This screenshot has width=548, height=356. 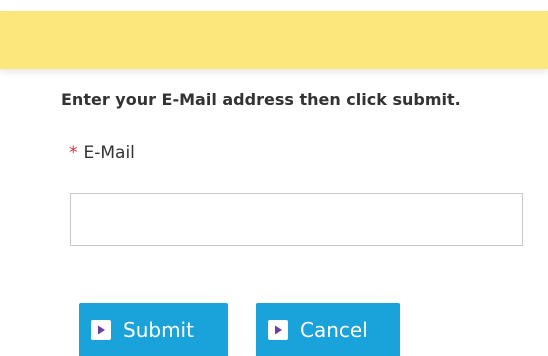 What do you see at coordinates (73, 153) in the screenshot?
I see `required-marker: *` at bounding box center [73, 153].